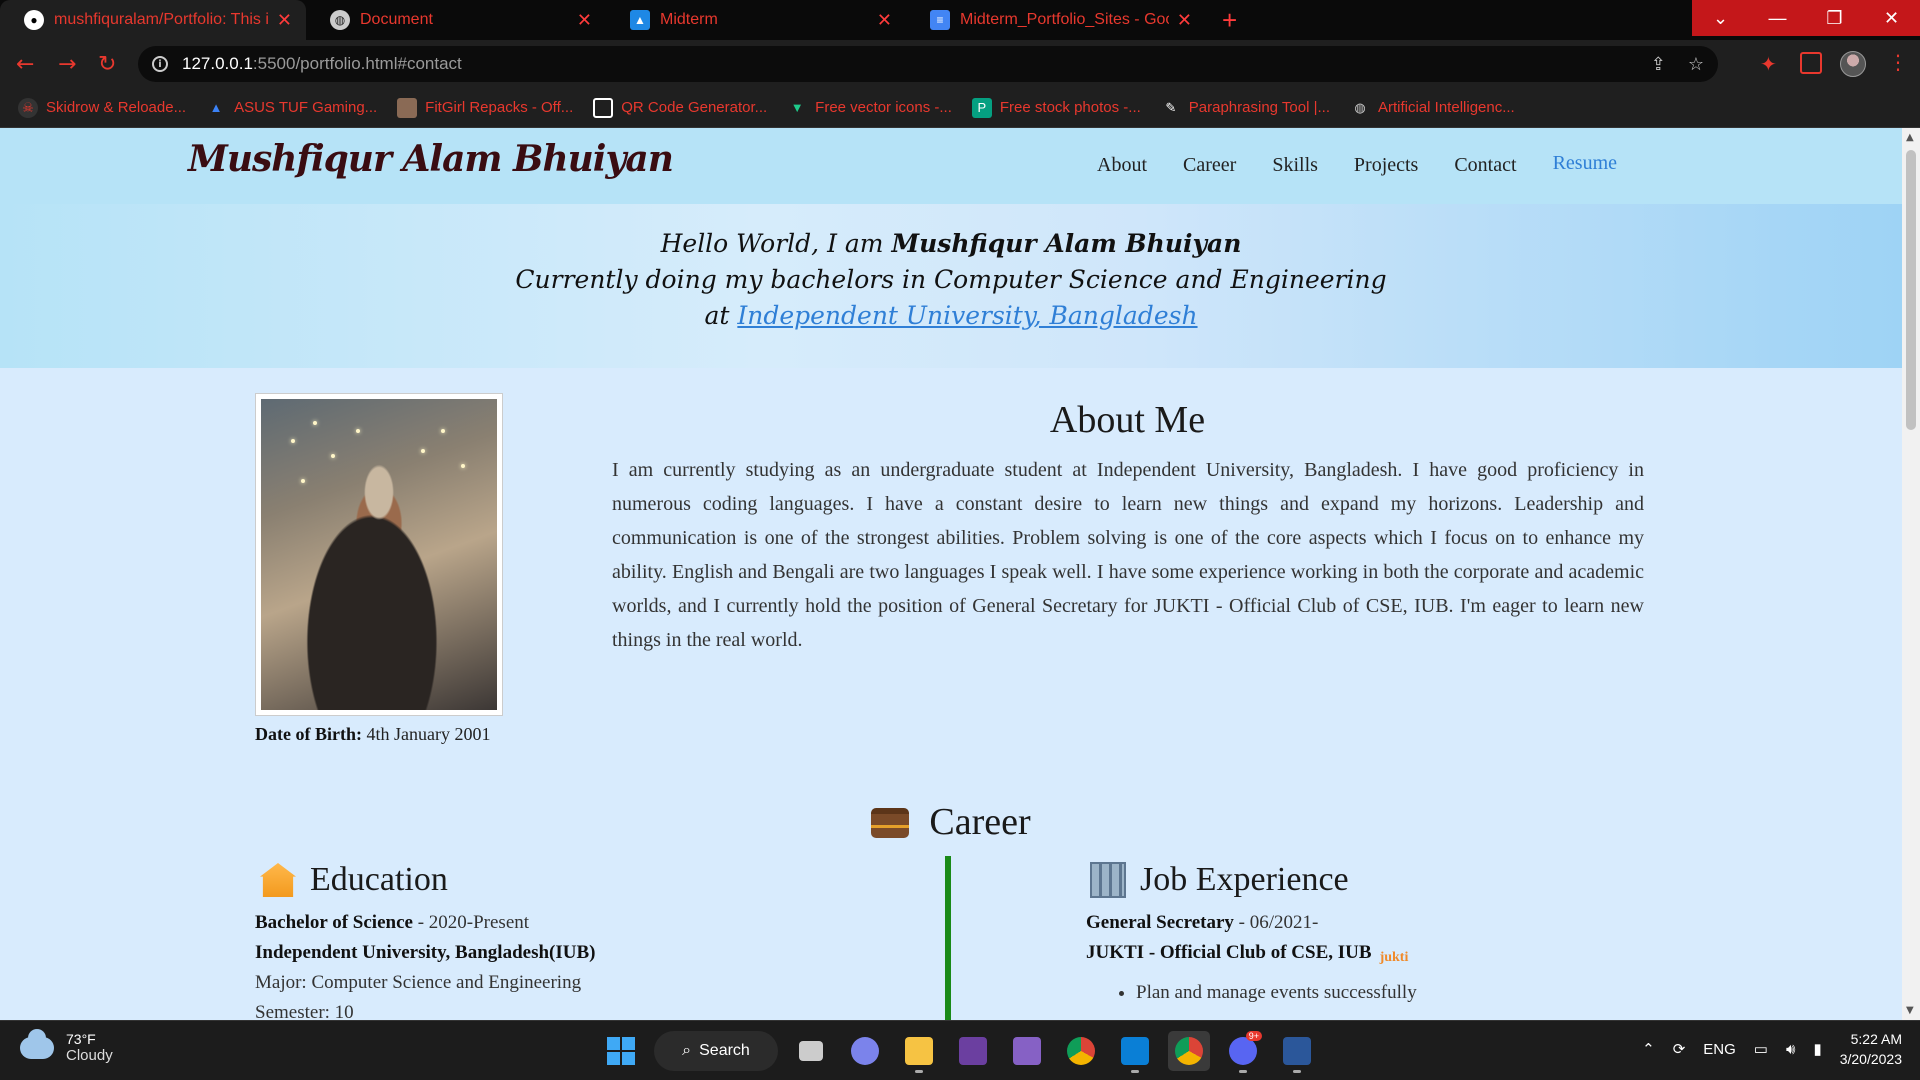 This screenshot has width=1920, height=1080. I want to click on discord-button: 9+, so click(1243, 1052).